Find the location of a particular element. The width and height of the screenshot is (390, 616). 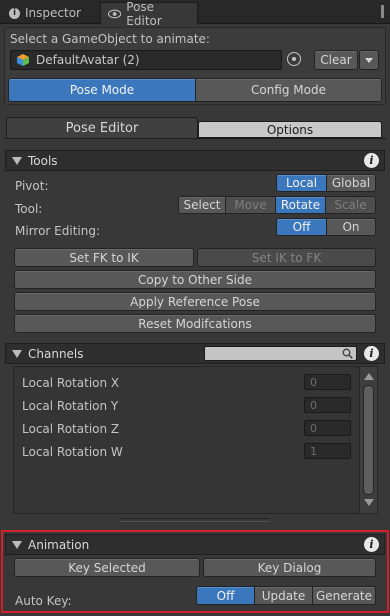

auto-key-off-button: Off is located at coordinates (226, 595).